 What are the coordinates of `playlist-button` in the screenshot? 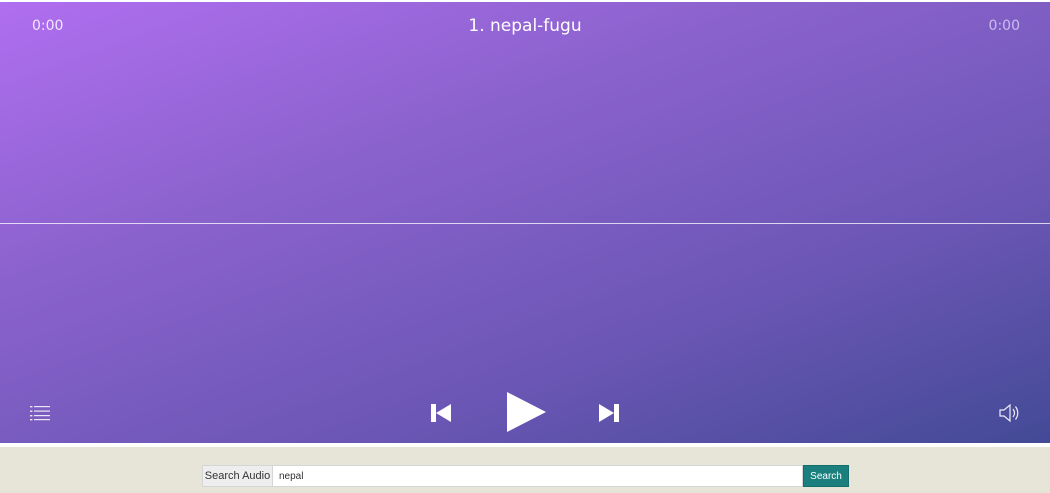 It's located at (40, 413).